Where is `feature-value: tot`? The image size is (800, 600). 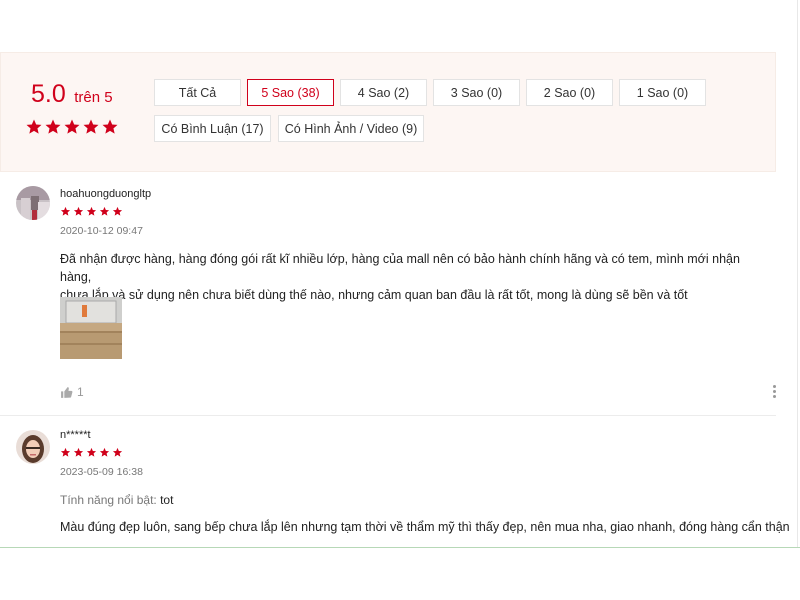
feature-value: tot is located at coordinates (167, 500).